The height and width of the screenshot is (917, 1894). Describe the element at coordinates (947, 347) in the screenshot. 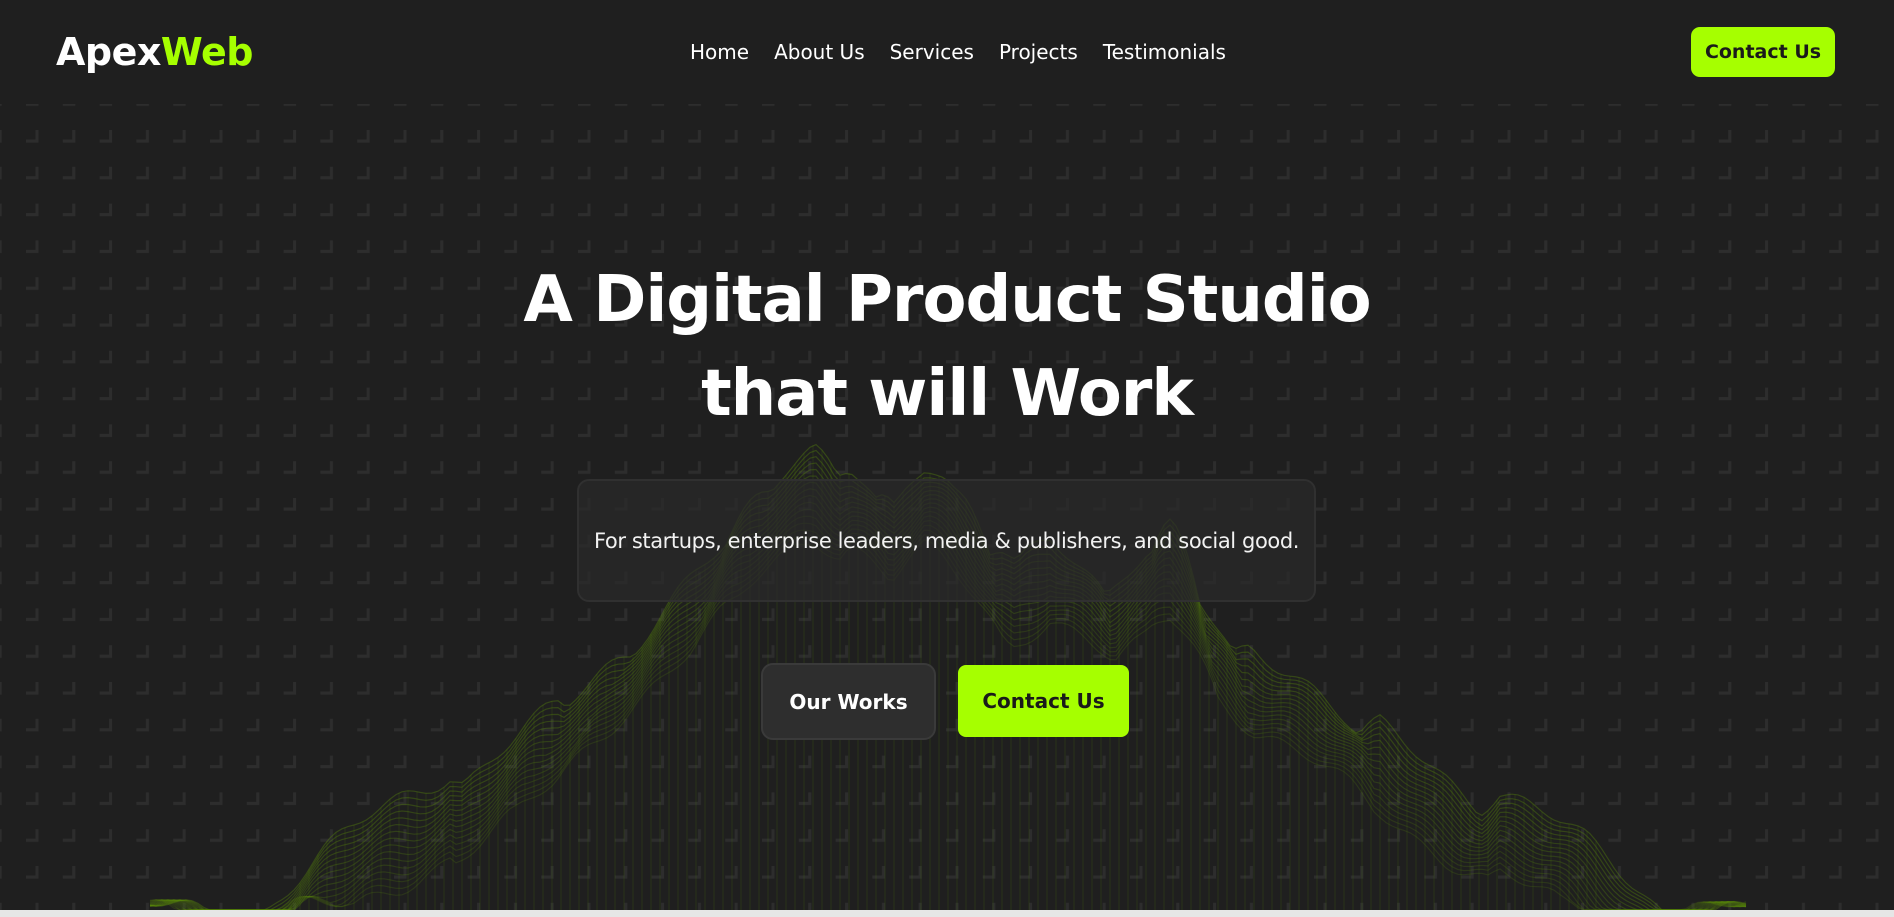

I see `hero-title: A Digital Product Studio that will Work` at that location.